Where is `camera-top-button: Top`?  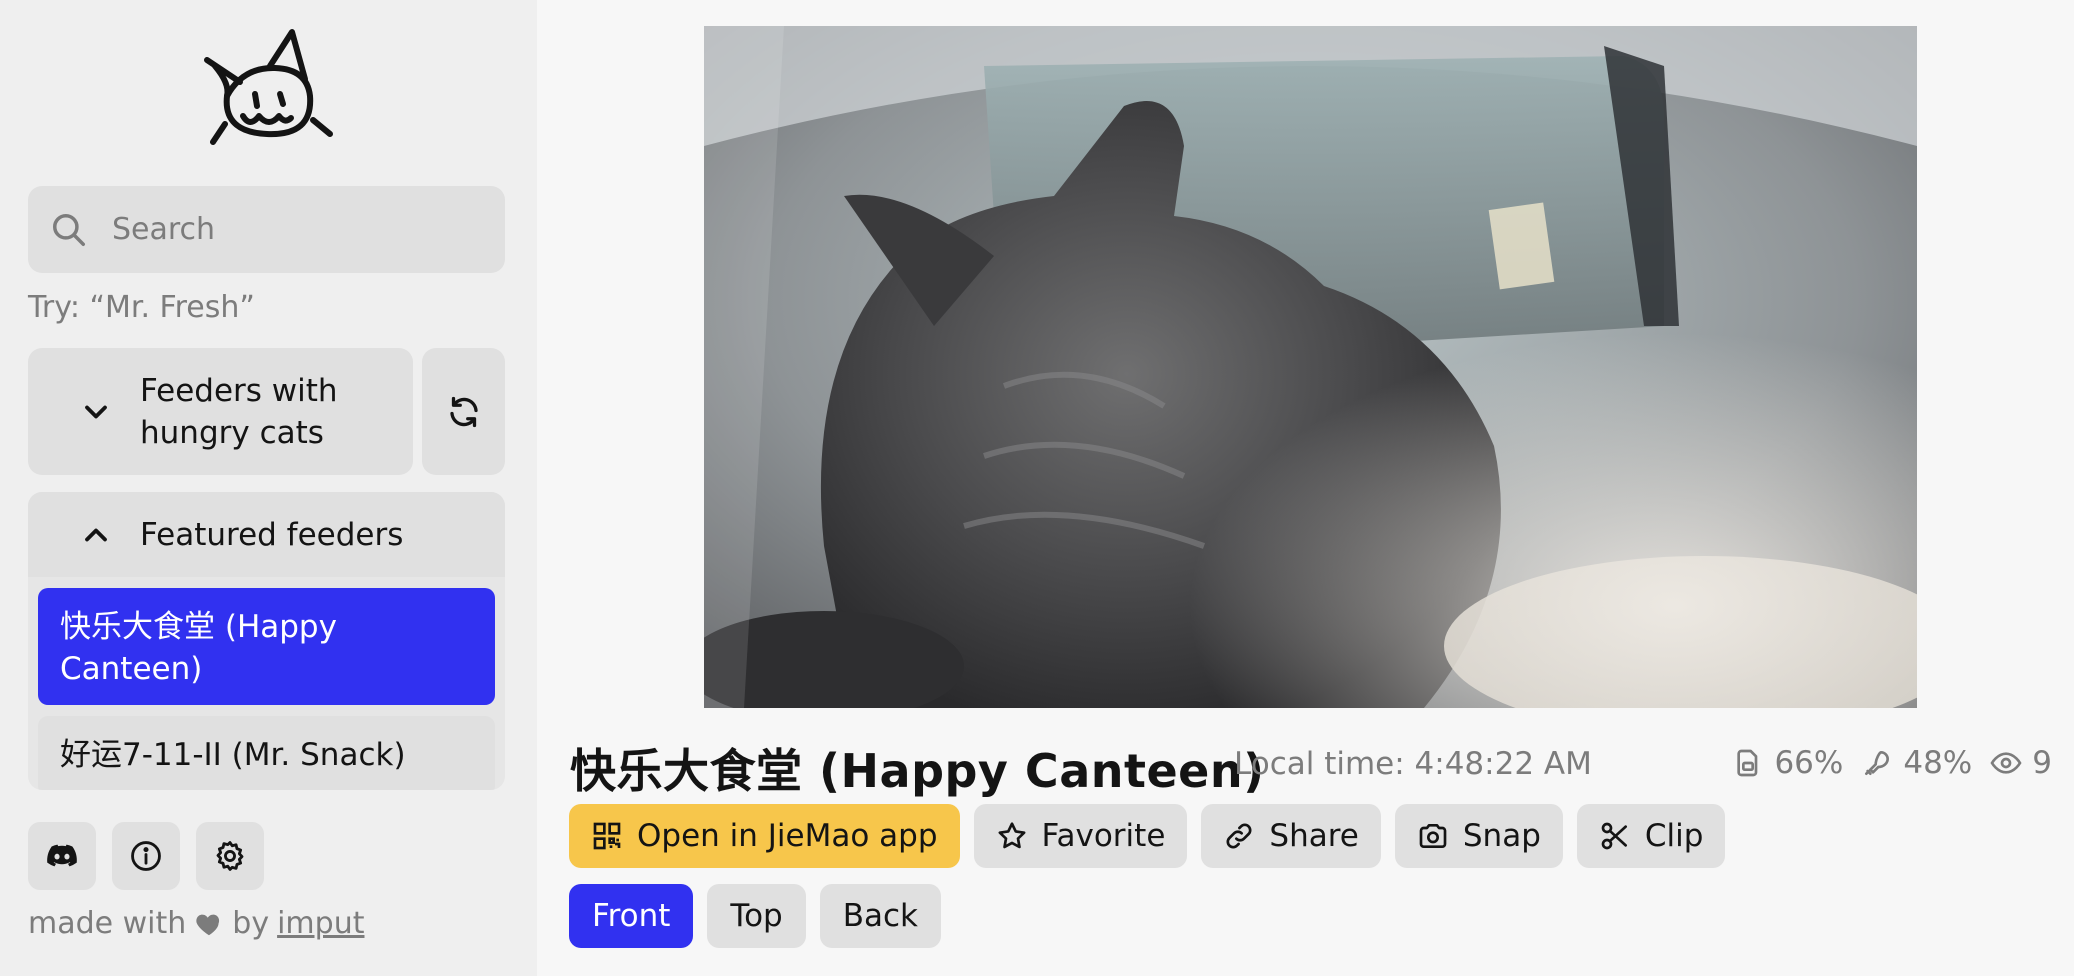
camera-top-button: Top is located at coordinates (756, 916).